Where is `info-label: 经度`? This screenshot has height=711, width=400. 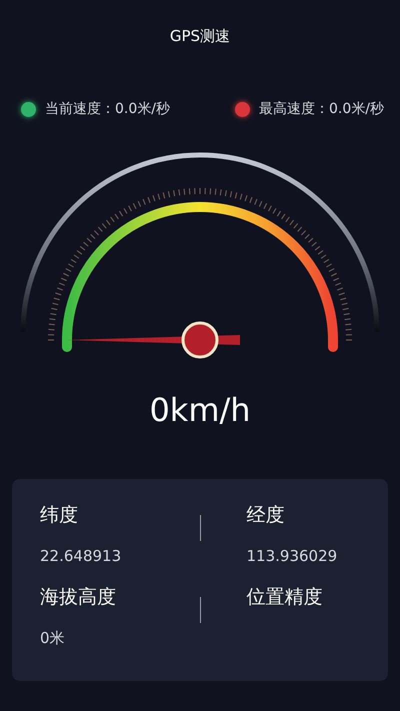
info-label: 经度 is located at coordinates (266, 515).